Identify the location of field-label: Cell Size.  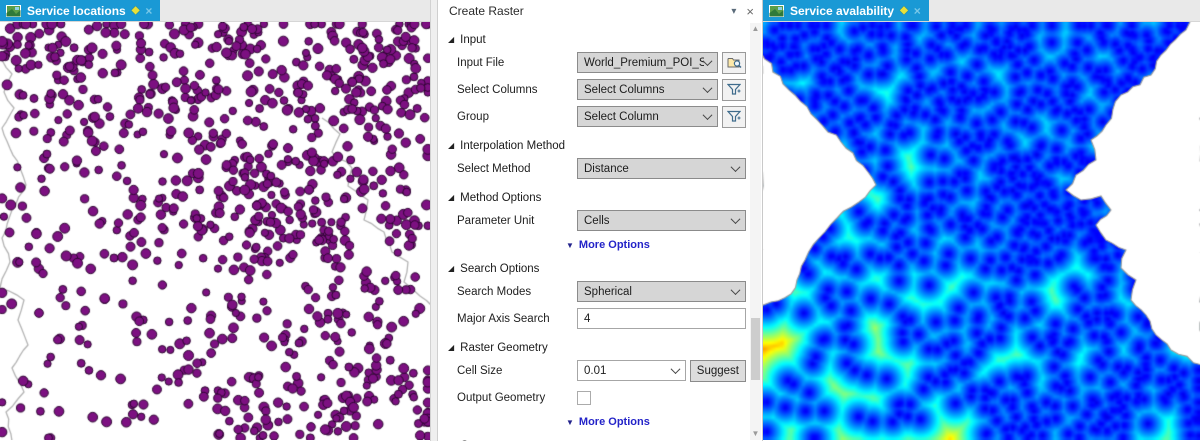
(480, 370).